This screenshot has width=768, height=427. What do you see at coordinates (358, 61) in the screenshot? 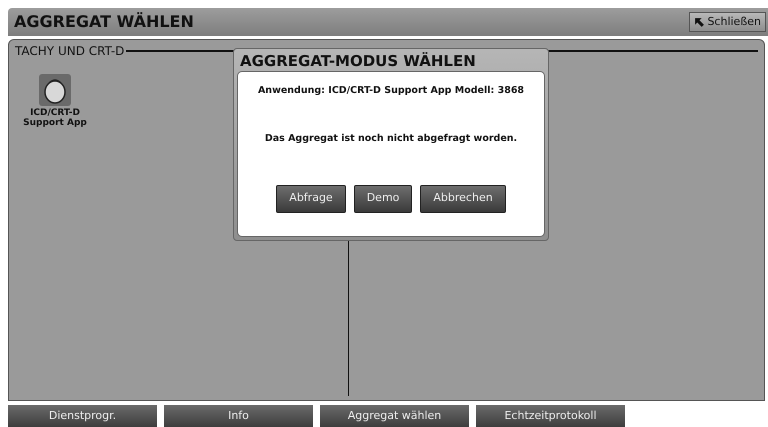
I see `dialog-title: AGGREGAT-MODUS WÄHLEN` at bounding box center [358, 61].